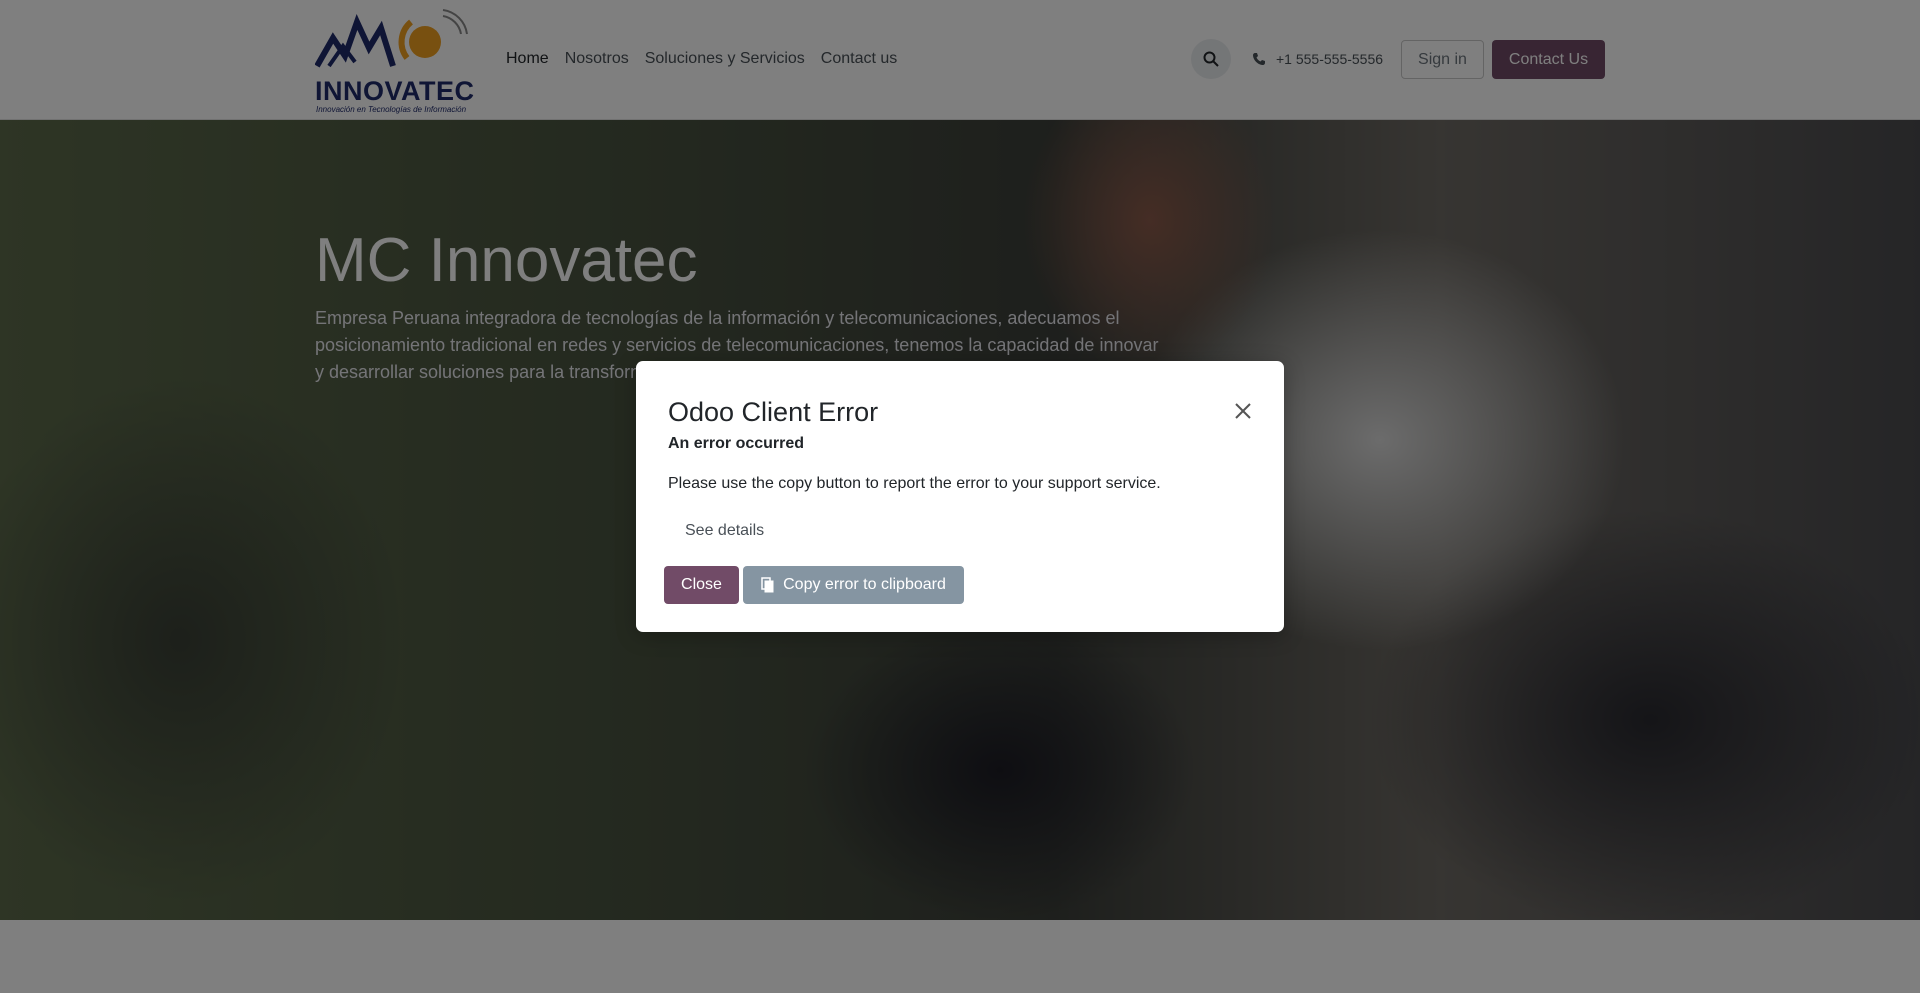  I want to click on copy-error-label: Copy error to clipboard, so click(864, 584).